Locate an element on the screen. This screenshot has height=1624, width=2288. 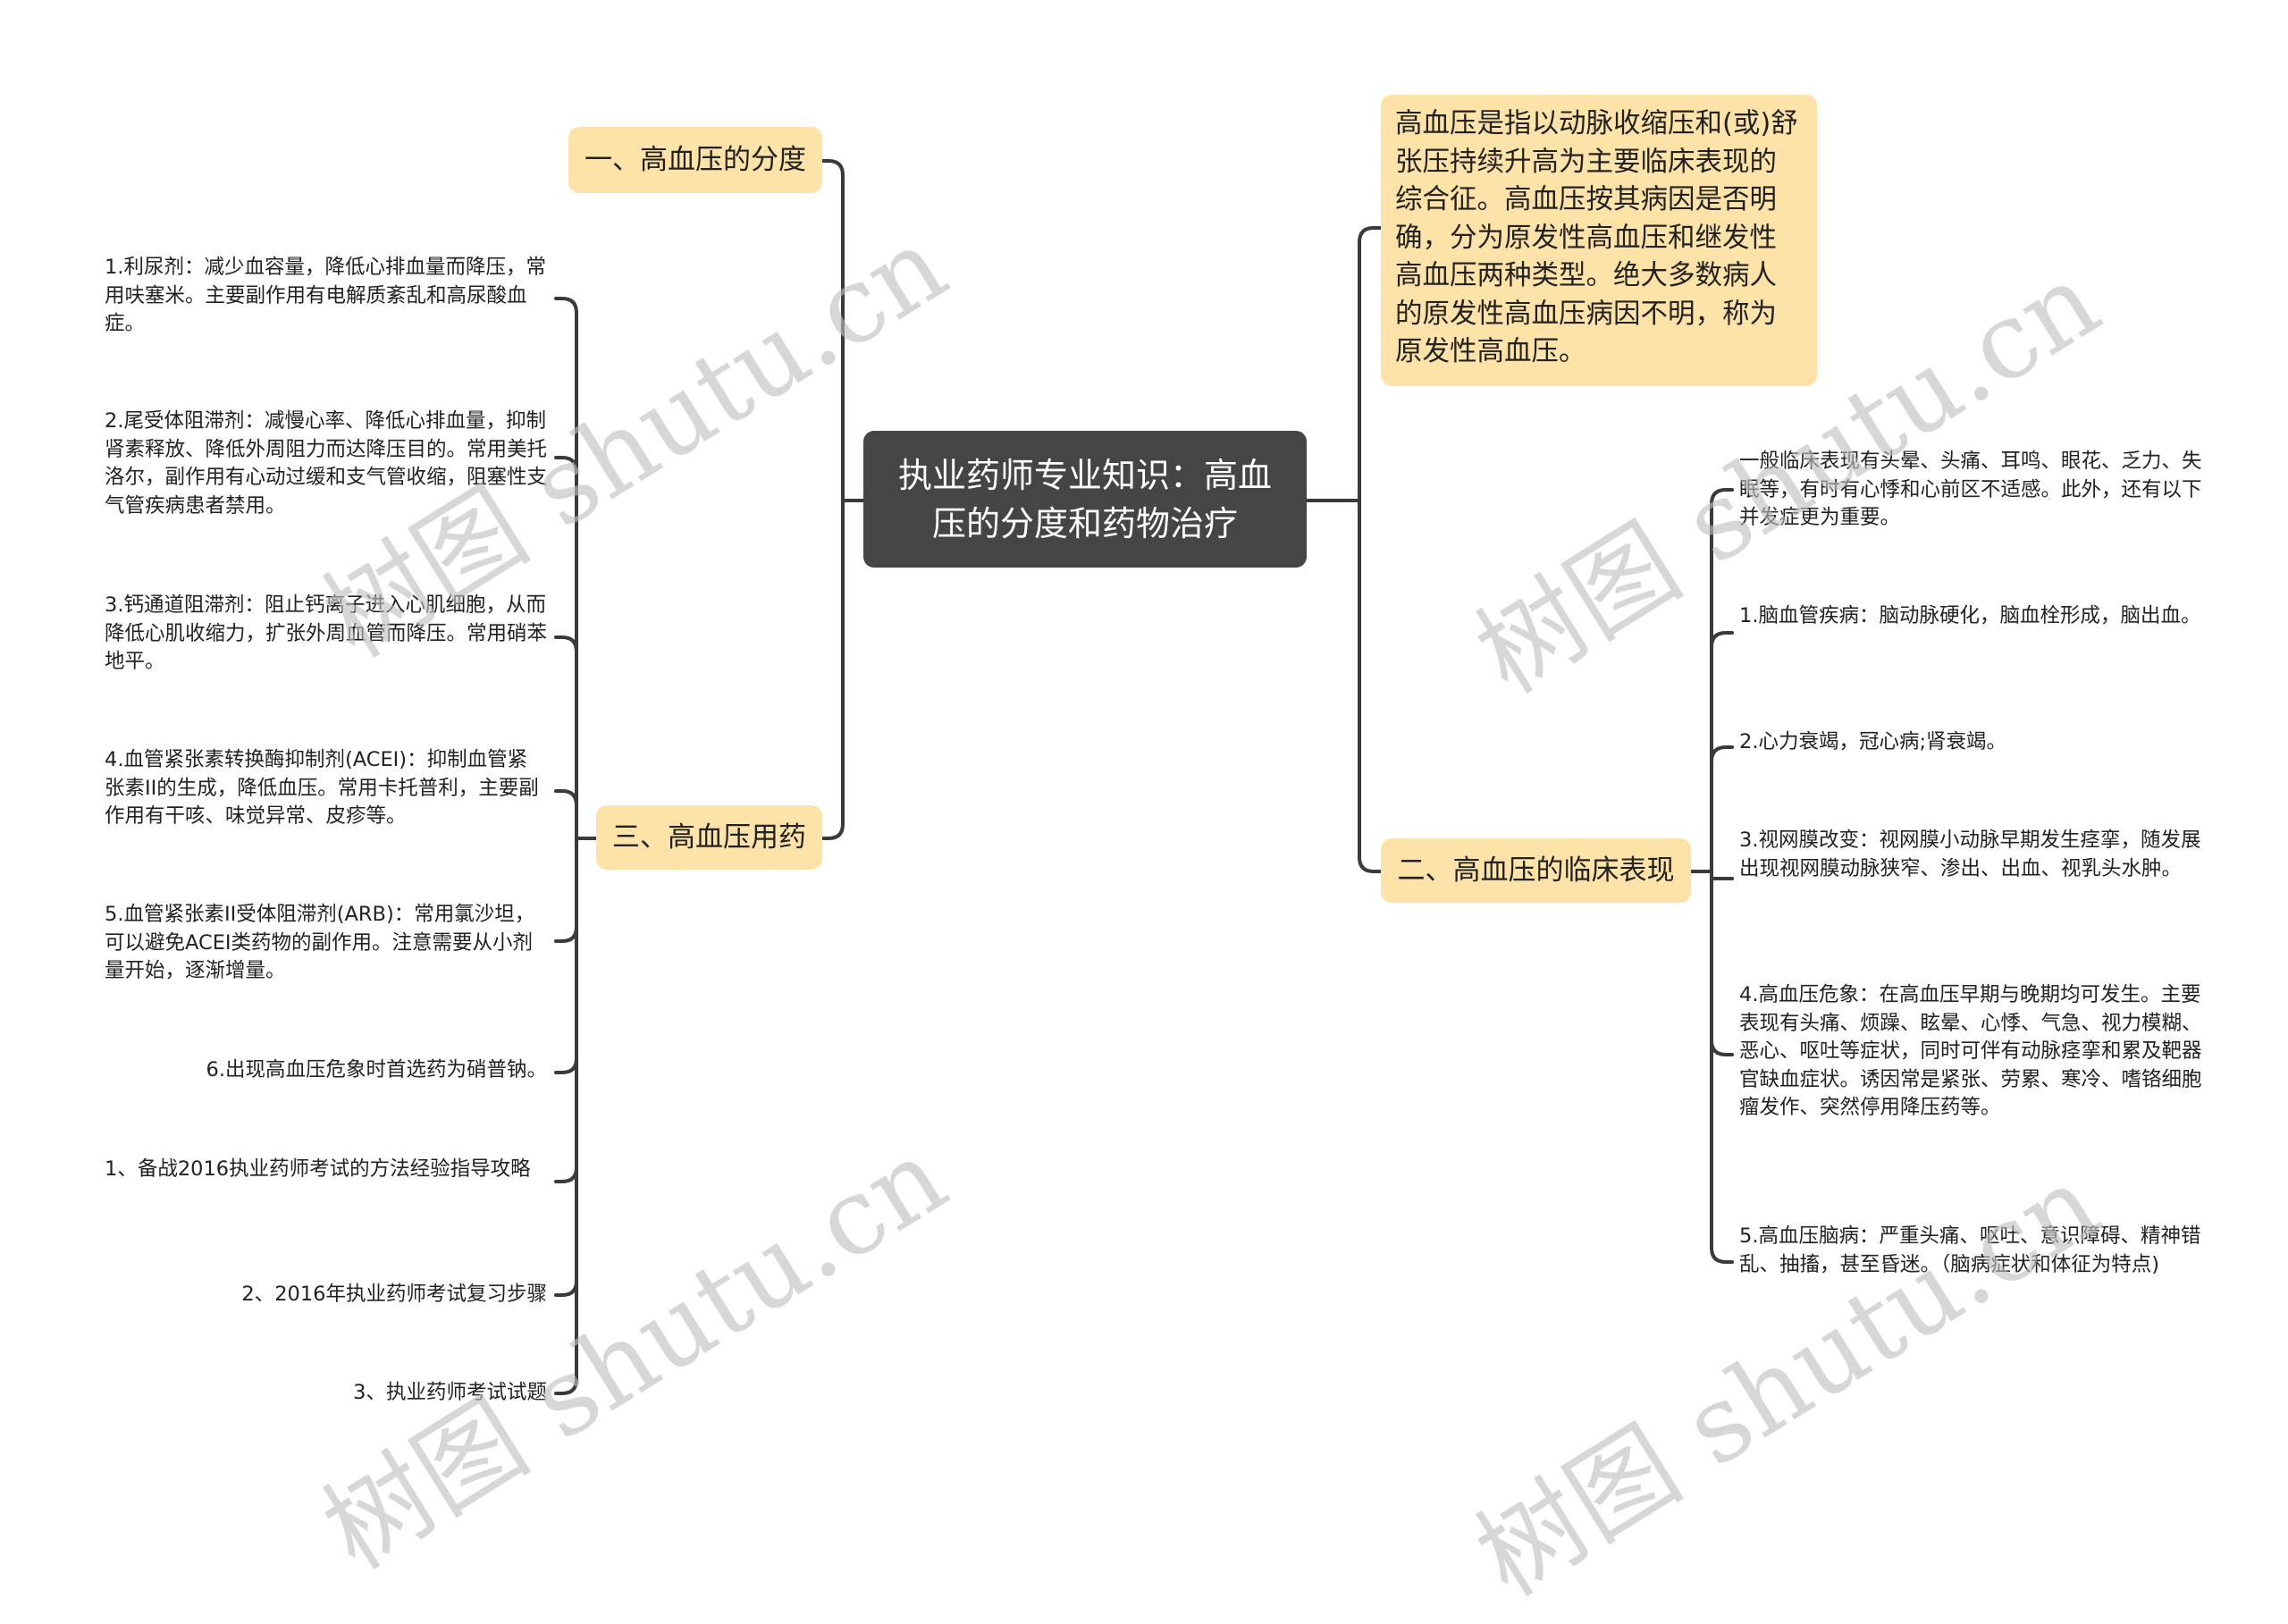
root-title: 执业药师专业知识：高血压的分度和药物治疗 is located at coordinates (1084, 499).